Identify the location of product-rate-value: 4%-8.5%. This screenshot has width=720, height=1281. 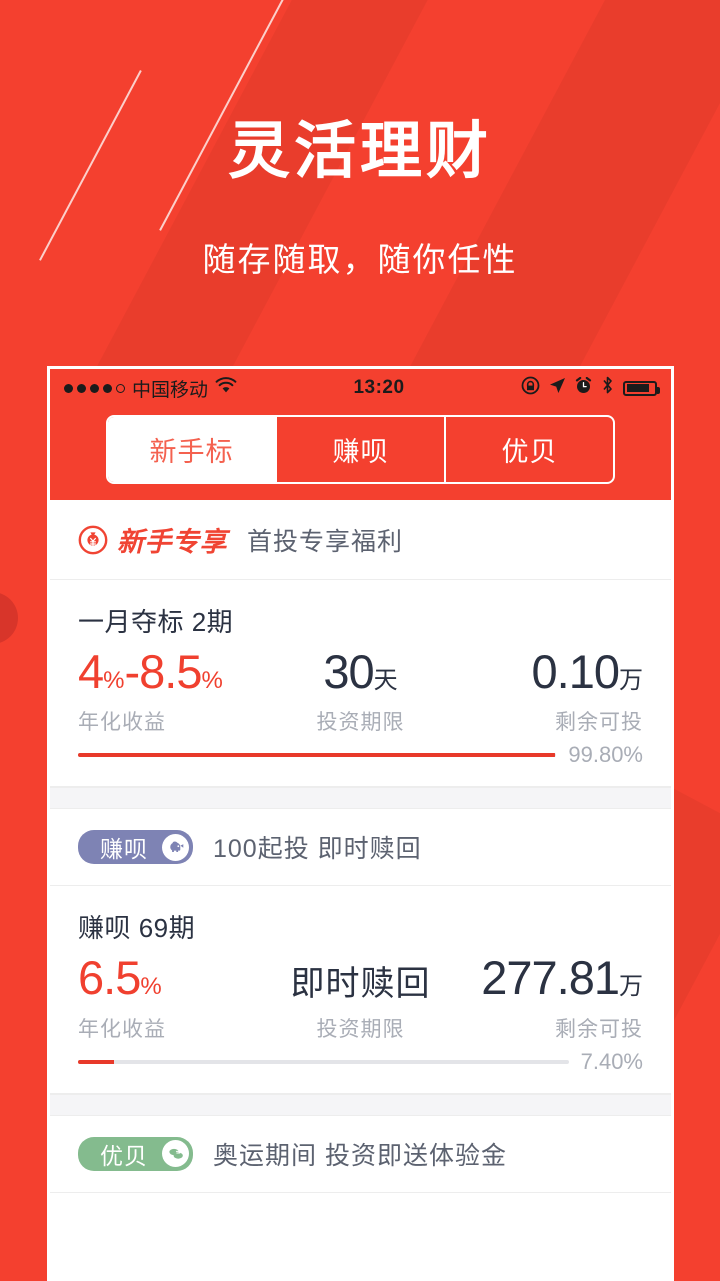
(150, 671).